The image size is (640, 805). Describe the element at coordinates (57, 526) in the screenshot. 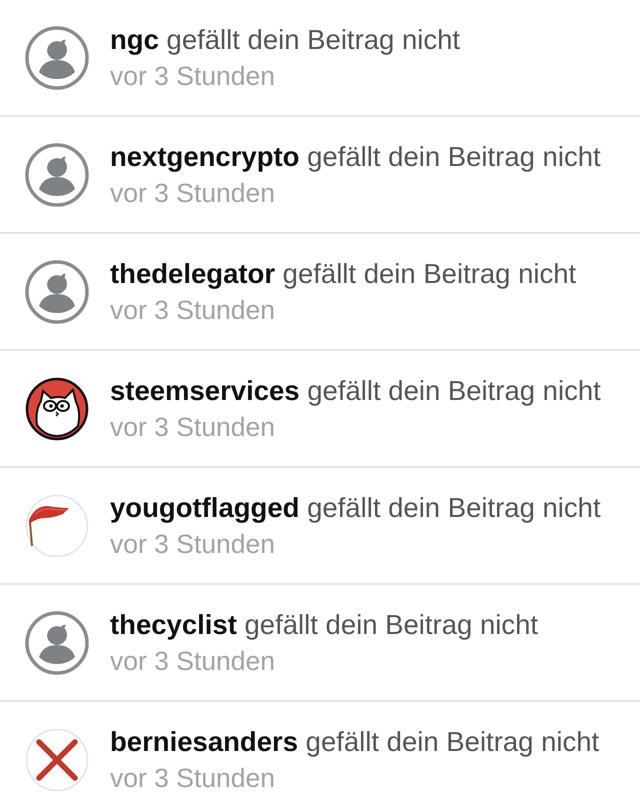

I see `flag-avatar-icon` at that location.